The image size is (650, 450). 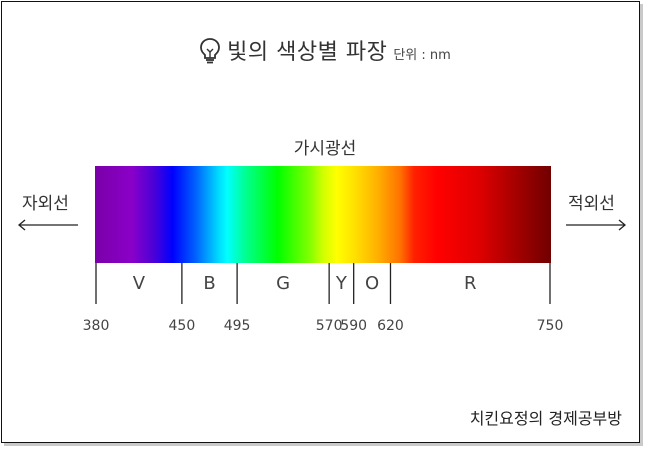 What do you see at coordinates (372, 283) in the screenshot?
I see `band-letter: O` at bounding box center [372, 283].